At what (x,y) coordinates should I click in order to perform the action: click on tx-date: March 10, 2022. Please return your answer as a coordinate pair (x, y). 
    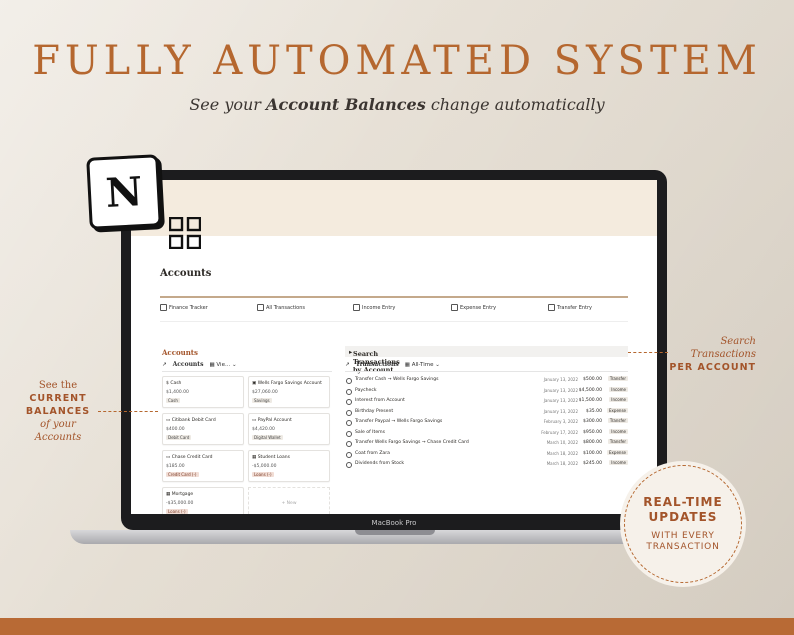
    Looking at the image, I should click on (562, 442).